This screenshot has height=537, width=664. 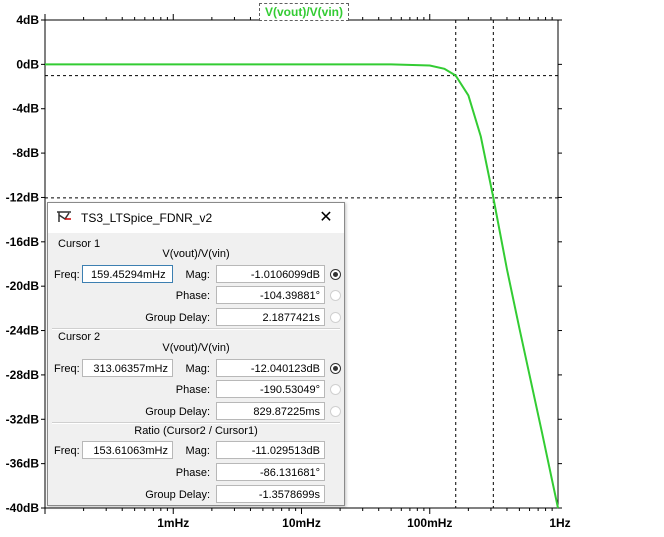 What do you see at coordinates (25, 153) in the screenshot?
I see `y-tick-label: -8dB` at bounding box center [25, 153].